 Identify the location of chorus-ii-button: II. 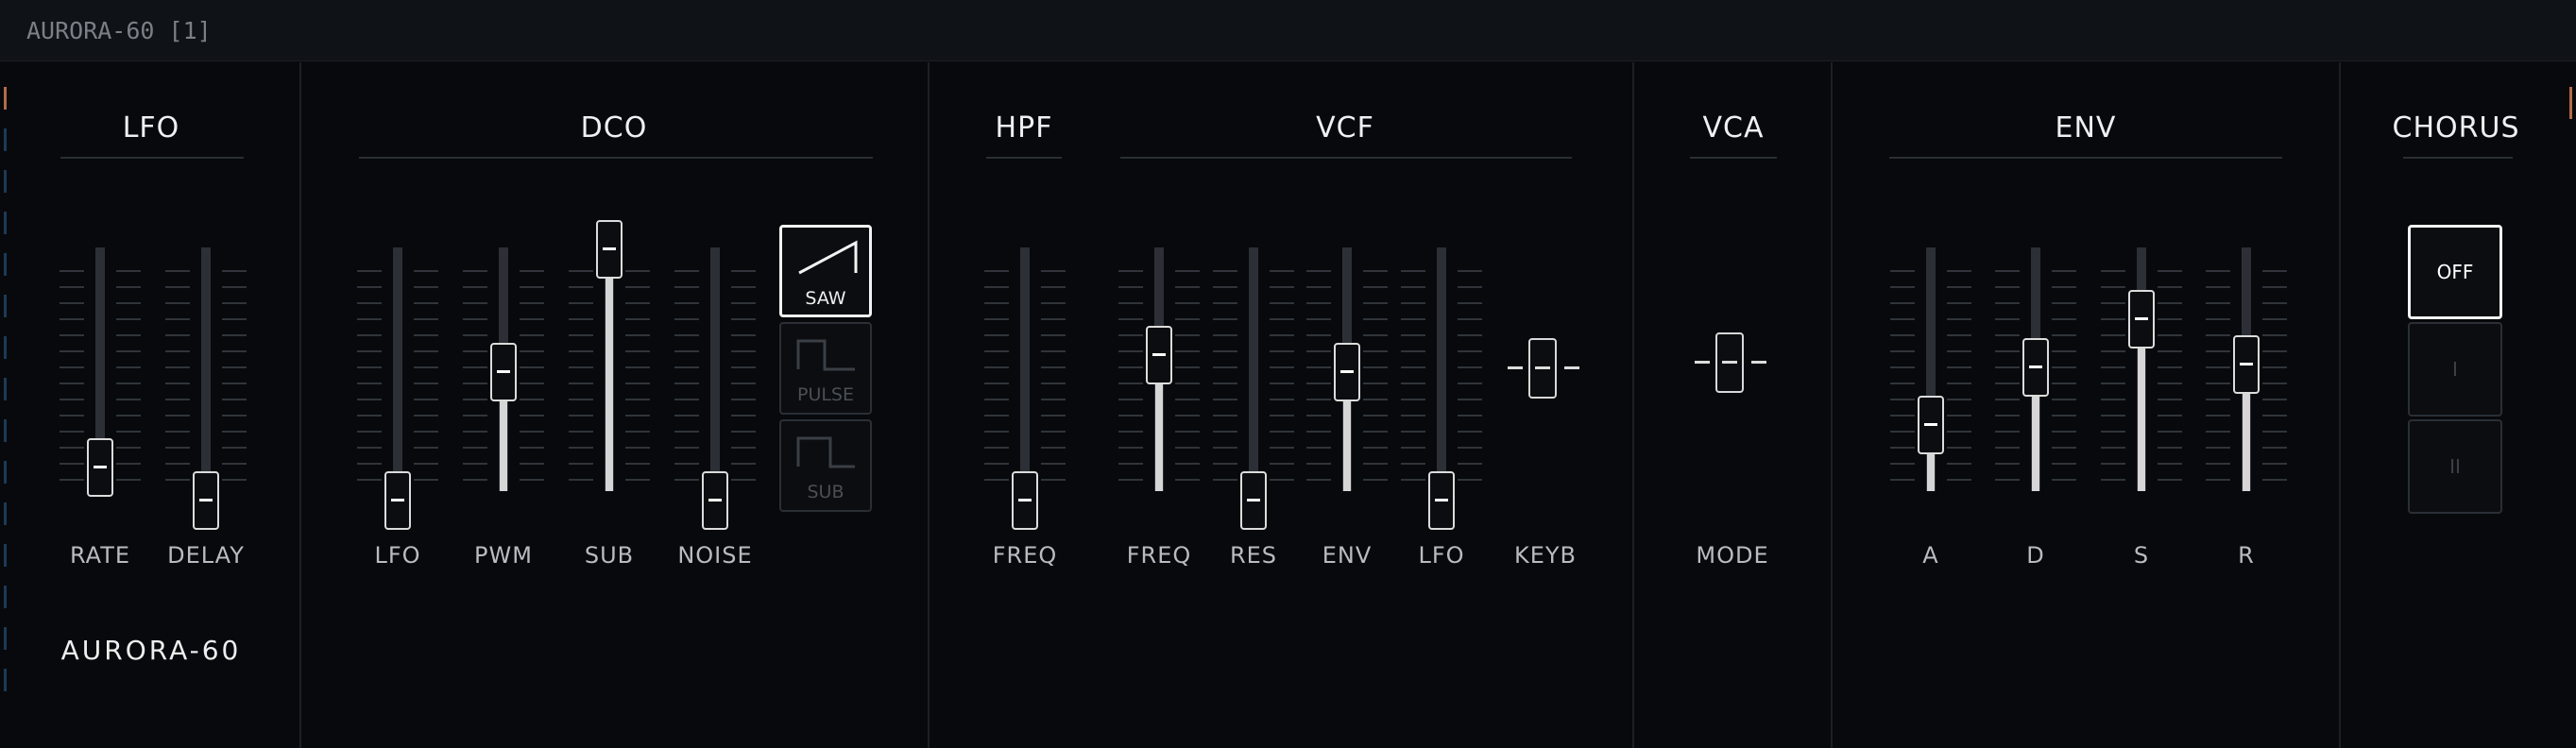
(2455, 466).